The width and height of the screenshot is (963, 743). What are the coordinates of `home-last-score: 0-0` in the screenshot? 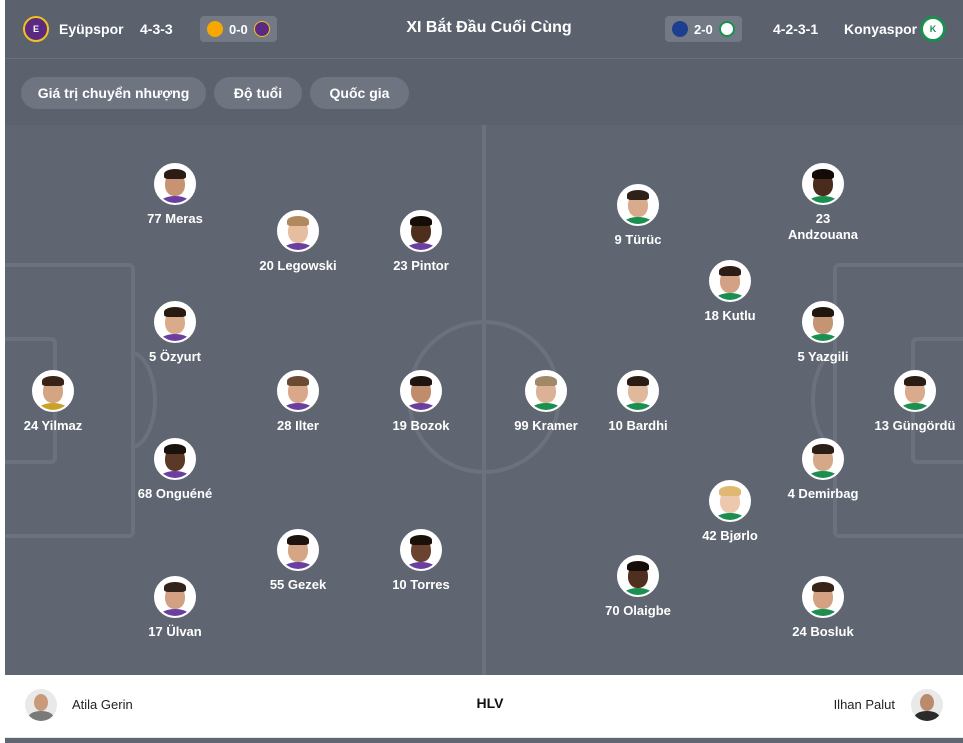 It's located at (238, 29).